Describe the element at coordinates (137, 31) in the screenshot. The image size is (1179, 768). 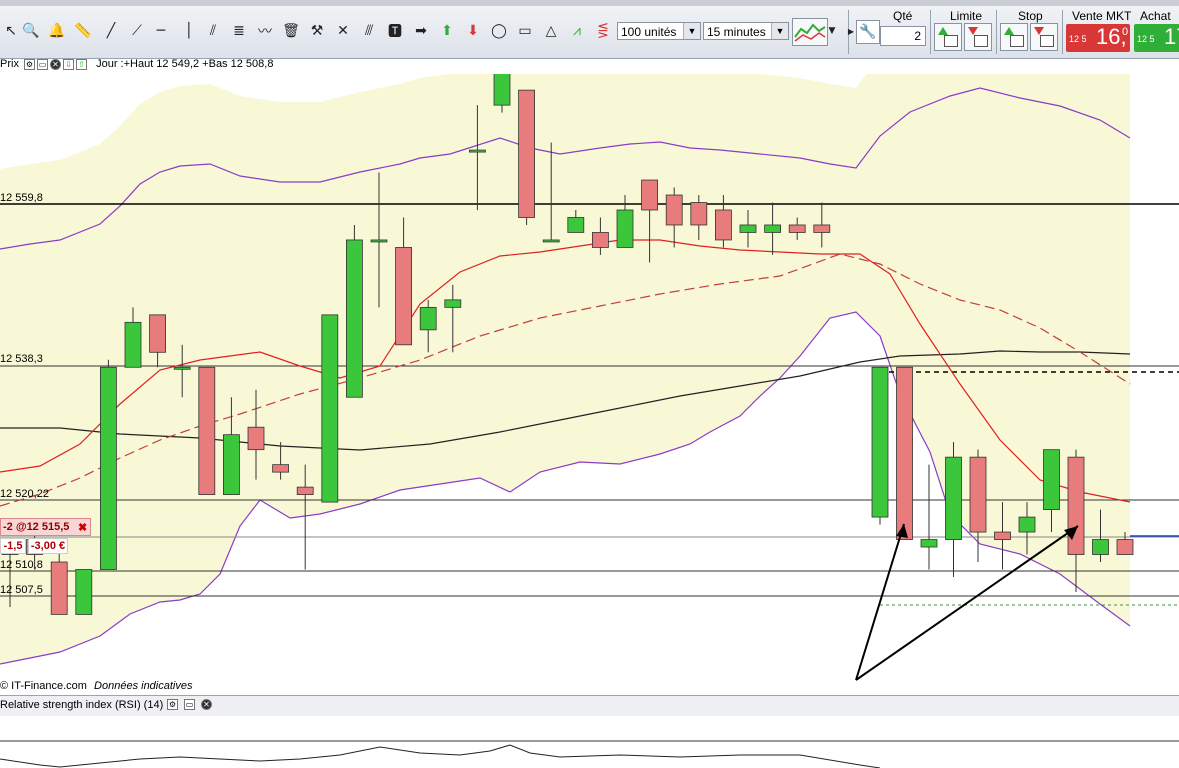
I see `trendline-tool-icon: ⟋` at that location.